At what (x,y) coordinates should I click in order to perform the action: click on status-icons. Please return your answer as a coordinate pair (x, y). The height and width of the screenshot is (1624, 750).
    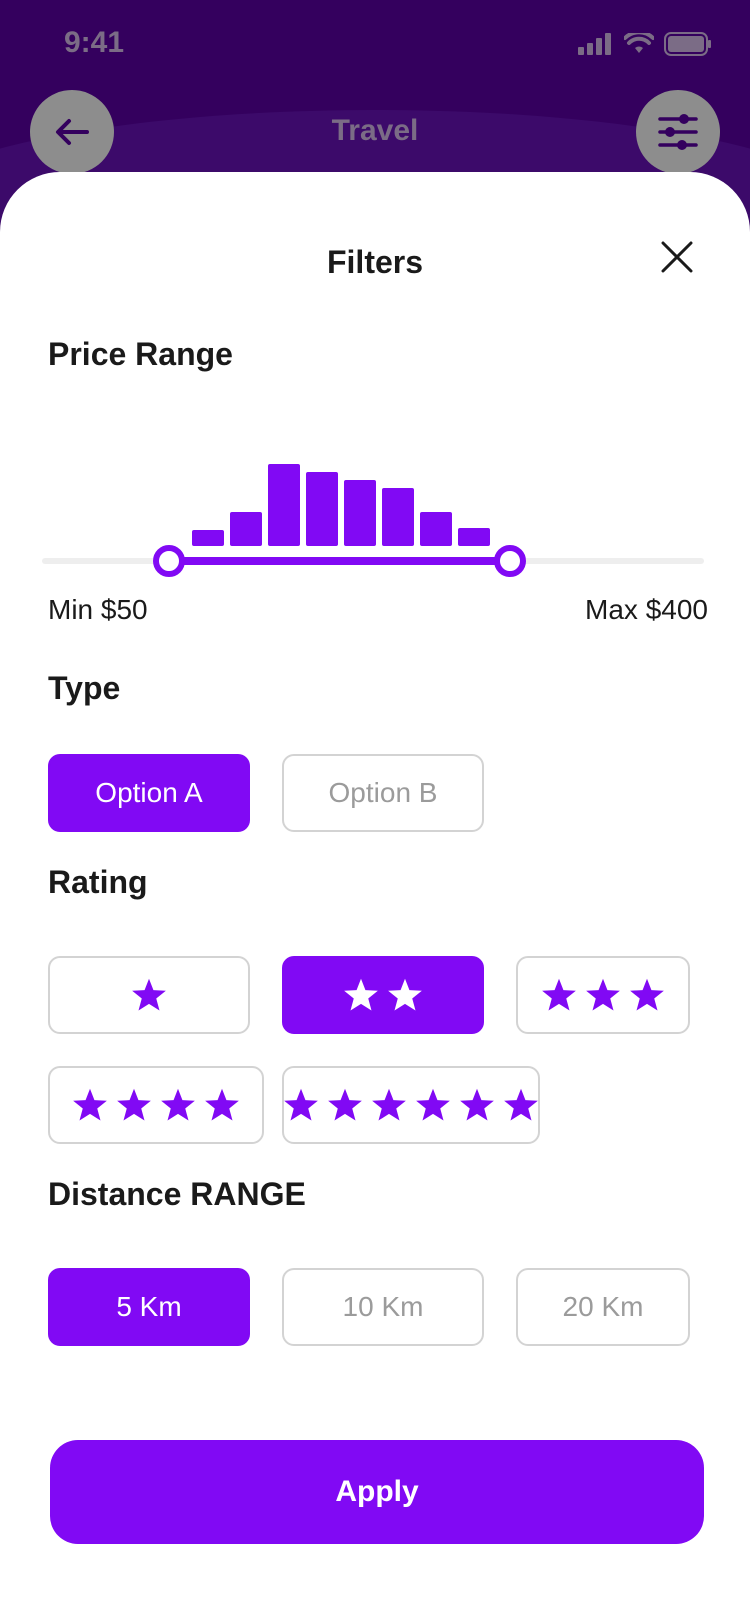
    Looking at the image, I should click on (645, 44).